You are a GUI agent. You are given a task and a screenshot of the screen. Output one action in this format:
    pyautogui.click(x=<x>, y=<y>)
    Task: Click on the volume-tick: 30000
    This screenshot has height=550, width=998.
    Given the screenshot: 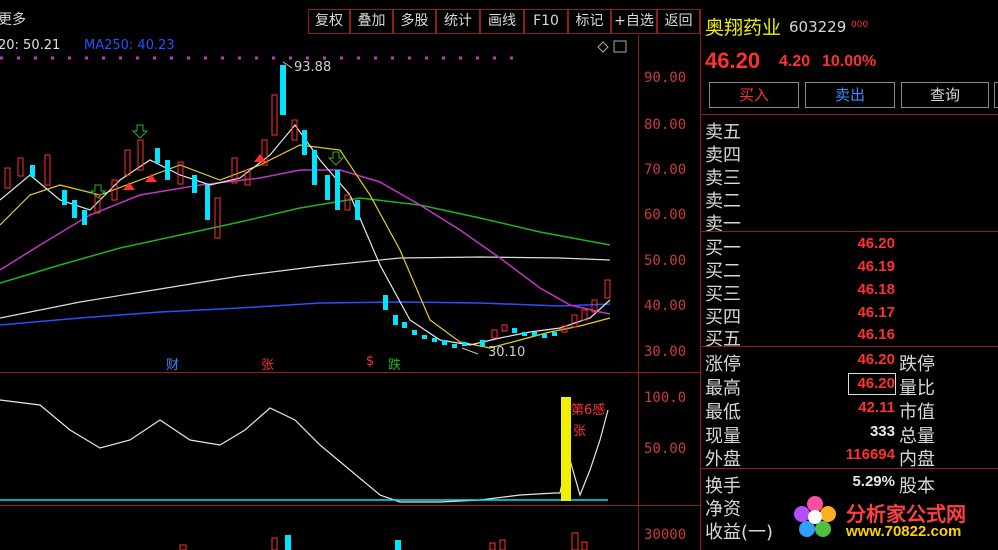 What is the action you would take?
    pyautogui.click(x=665, y=535)
    